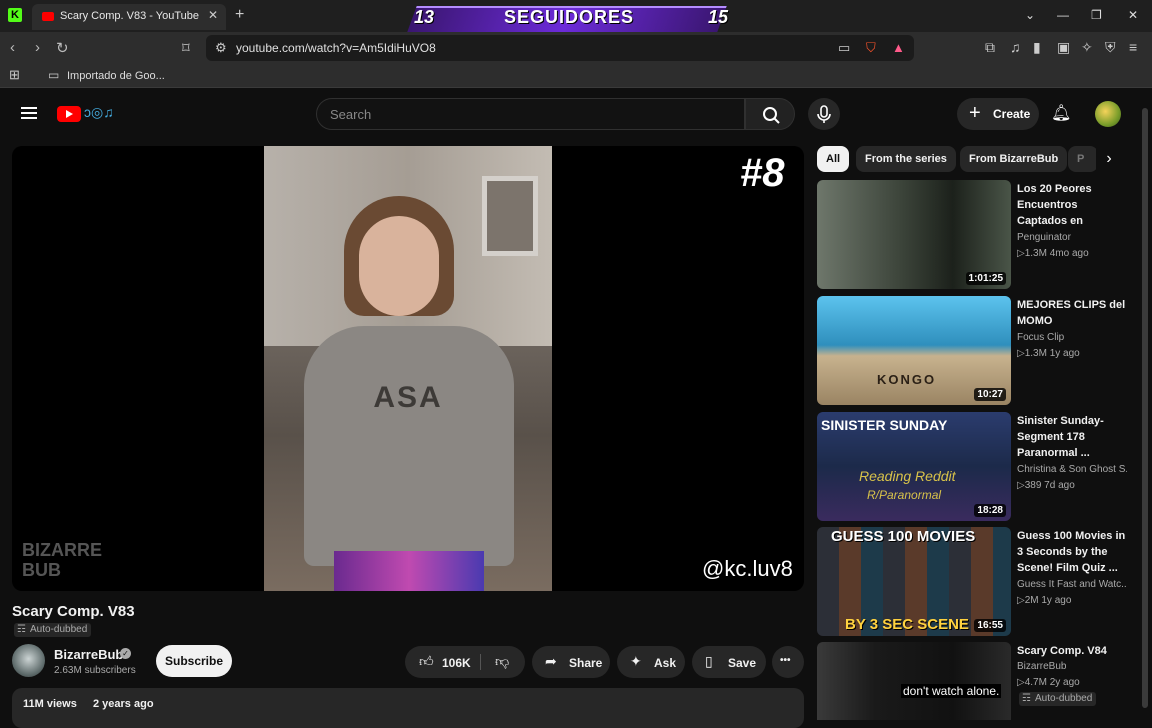 The image size is (1152, 728). Describe the element at coordinates (844, 48) in the screenshot. I see `cast-icon: ▭` at that location.